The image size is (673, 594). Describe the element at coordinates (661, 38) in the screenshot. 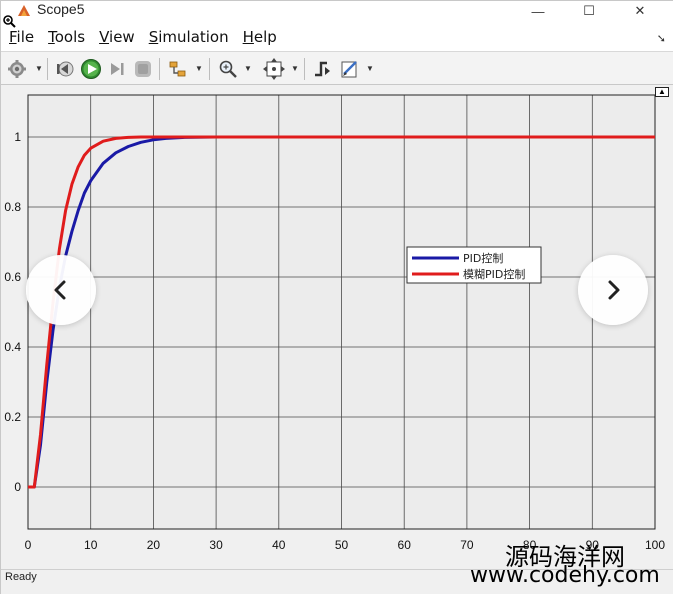

I see `dock-arrow-icon: ➘` at that location.